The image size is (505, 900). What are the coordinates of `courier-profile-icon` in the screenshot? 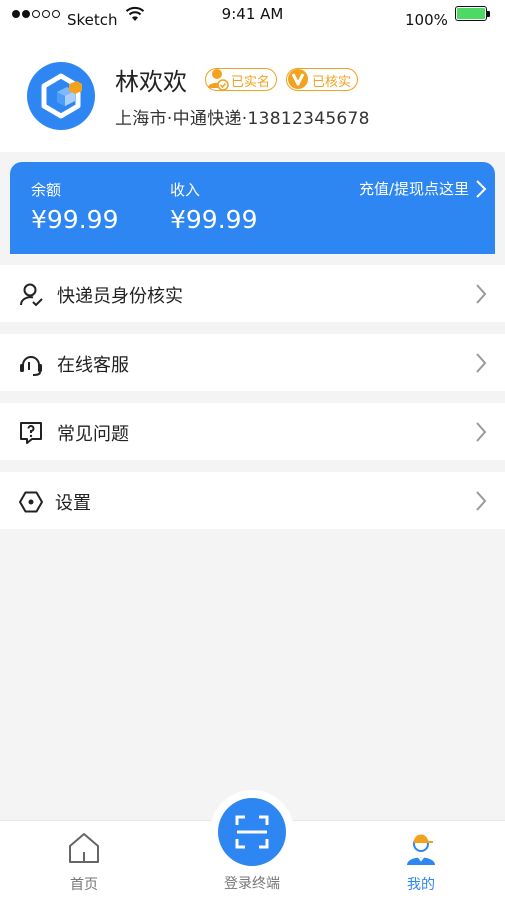 It's located at (421, 849).